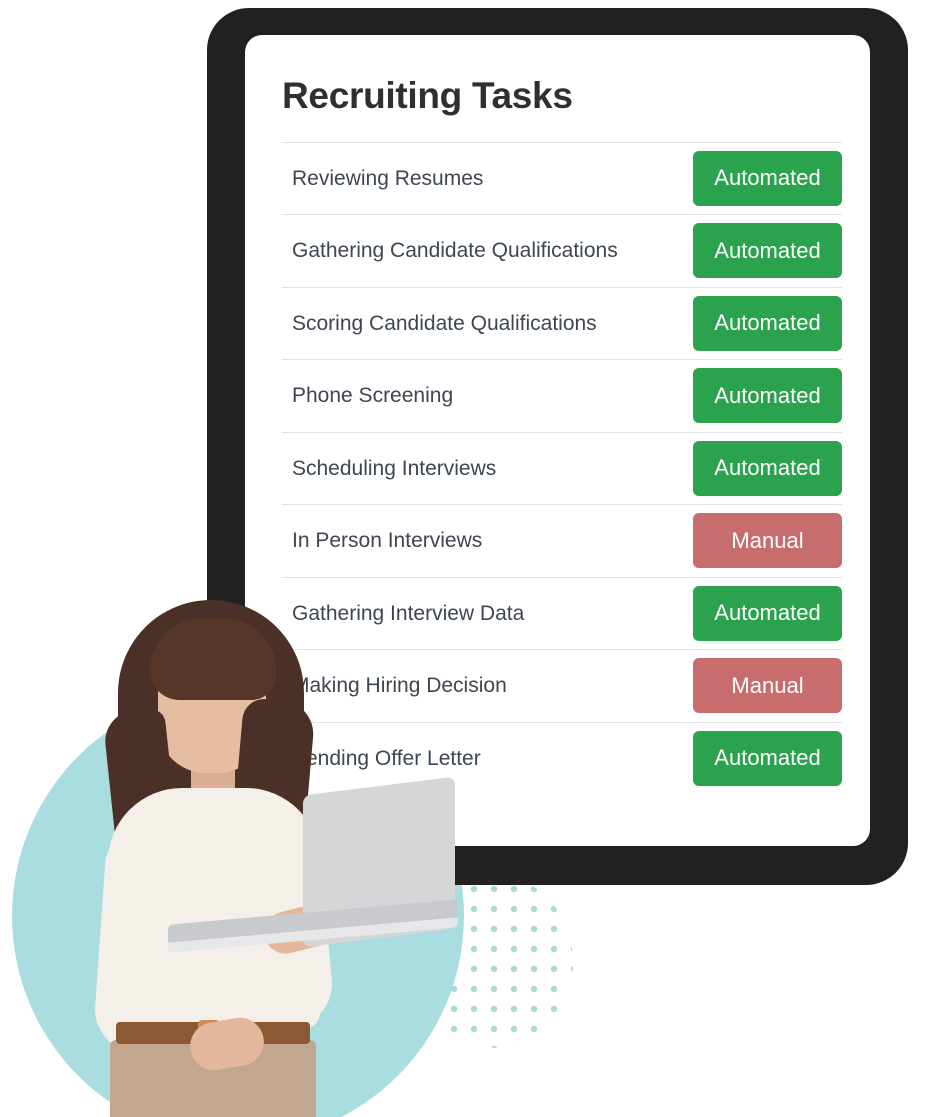 This screenshot has height=1117, width=928. What do you see at coordinates (388, 178) in the screenshot?
I see `task-label: Reviewing Resumes` at bounding box center [388, 178].